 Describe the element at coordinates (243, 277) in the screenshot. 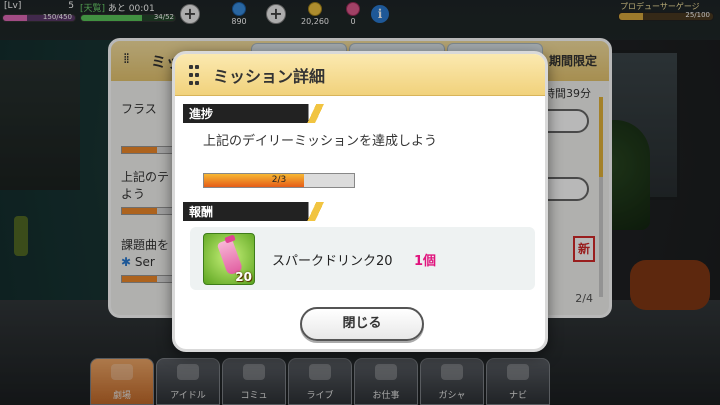

I see `reward-icon-badge: 20` at that location.